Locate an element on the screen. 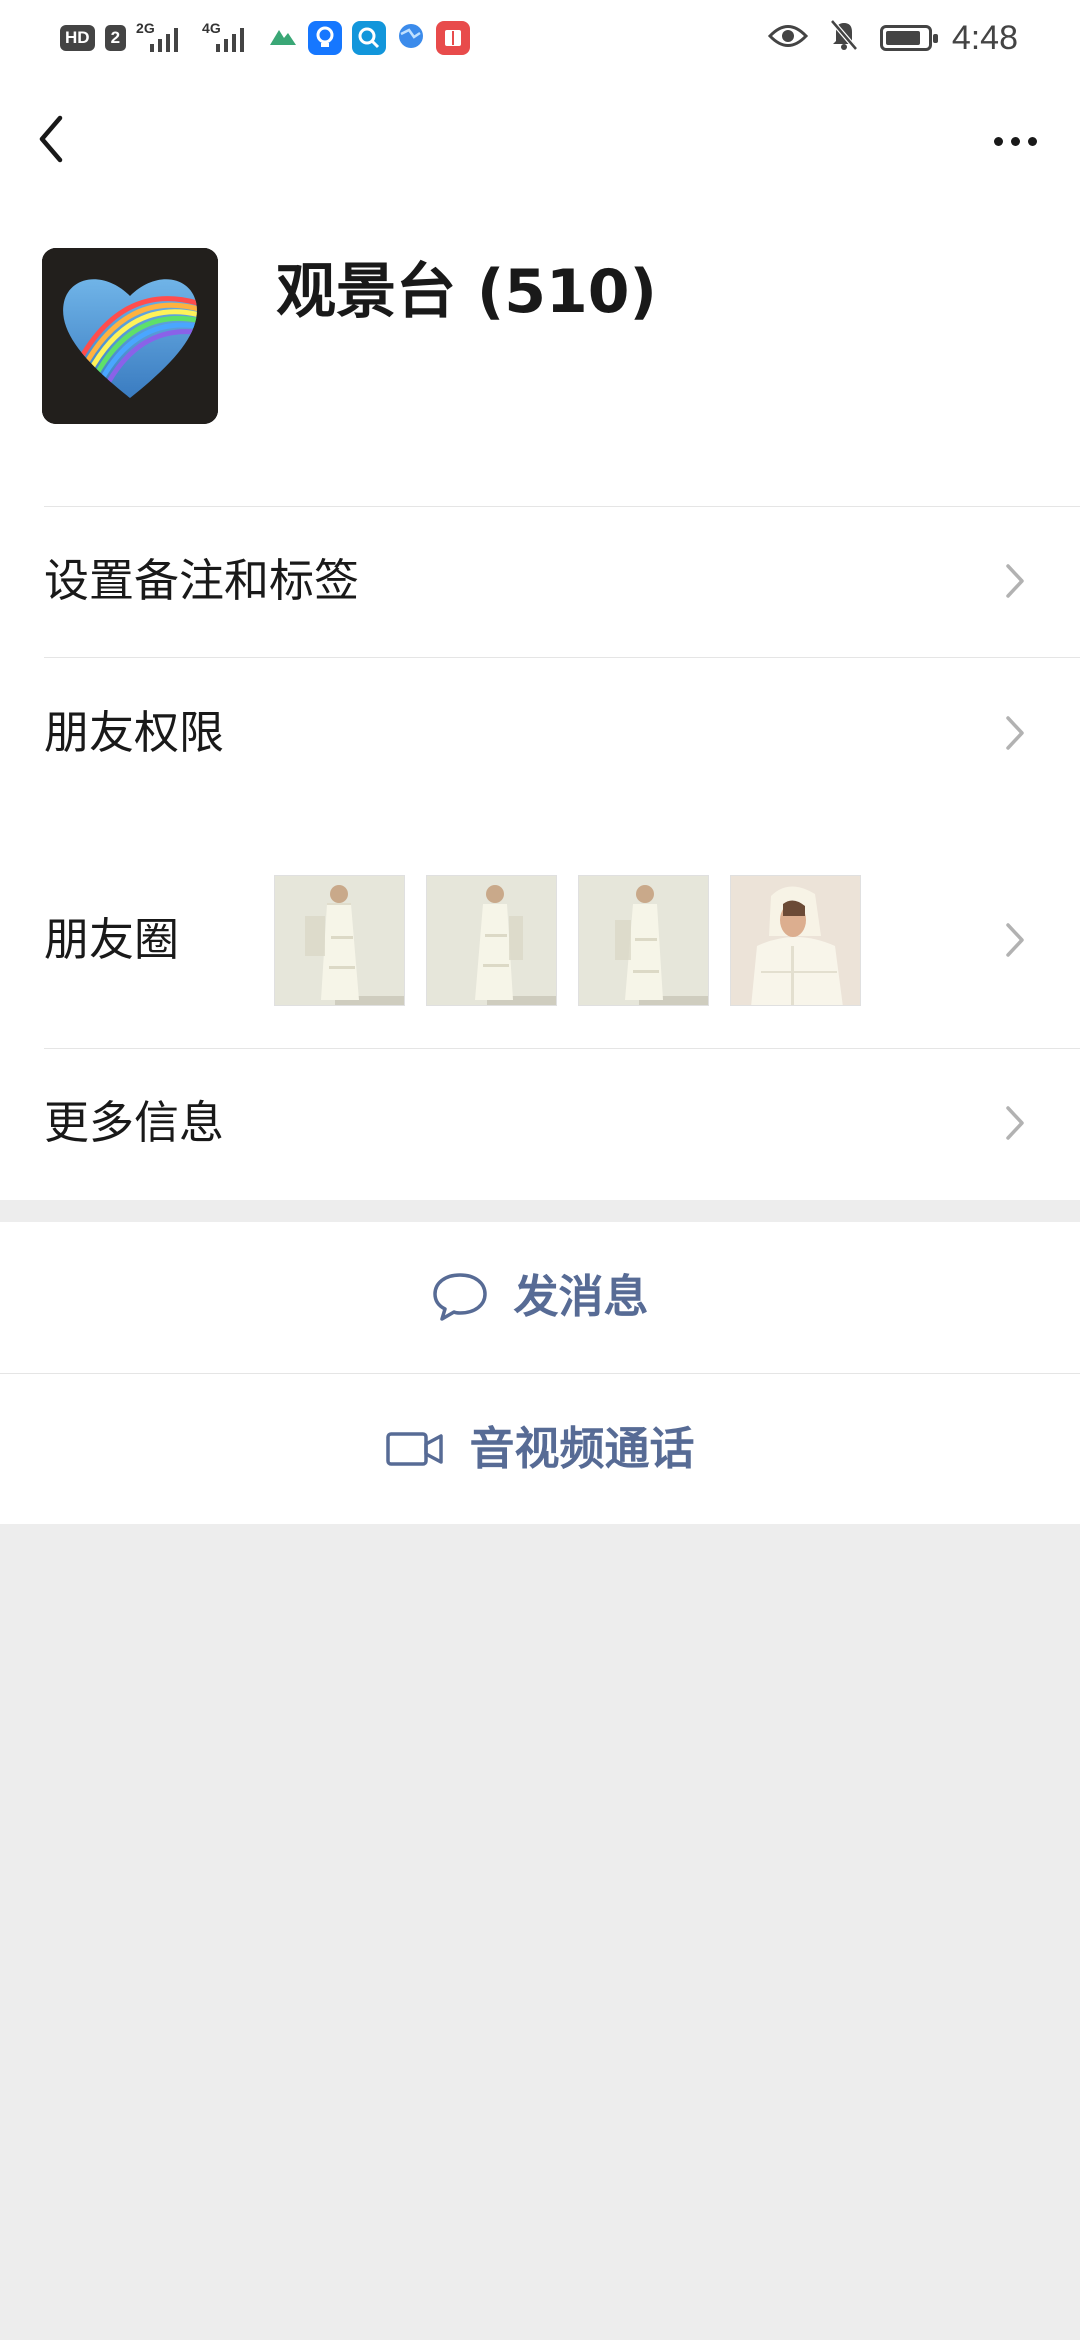 Image resolution: width=1080 pixels, height=2340 pixels. video-call-label: 音视频通话 is located at coordinates (582, 1448).